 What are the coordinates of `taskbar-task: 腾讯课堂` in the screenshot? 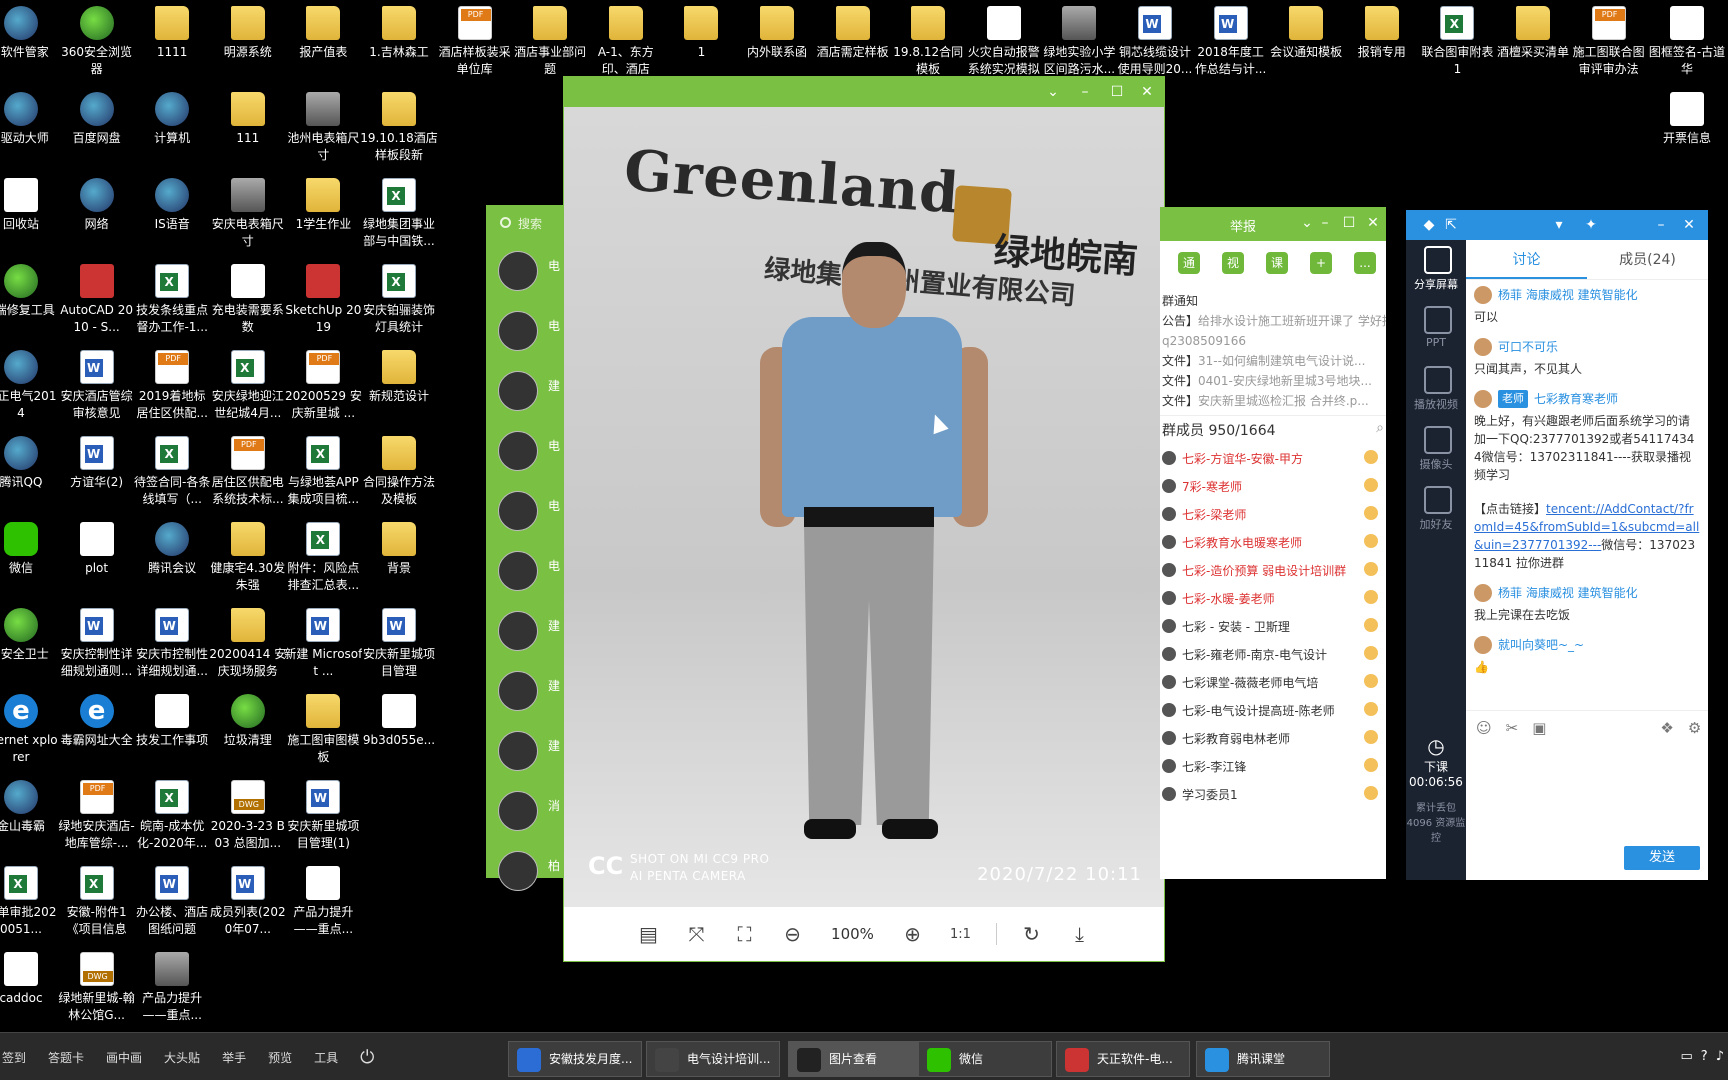 It's located at (1263, 1059).